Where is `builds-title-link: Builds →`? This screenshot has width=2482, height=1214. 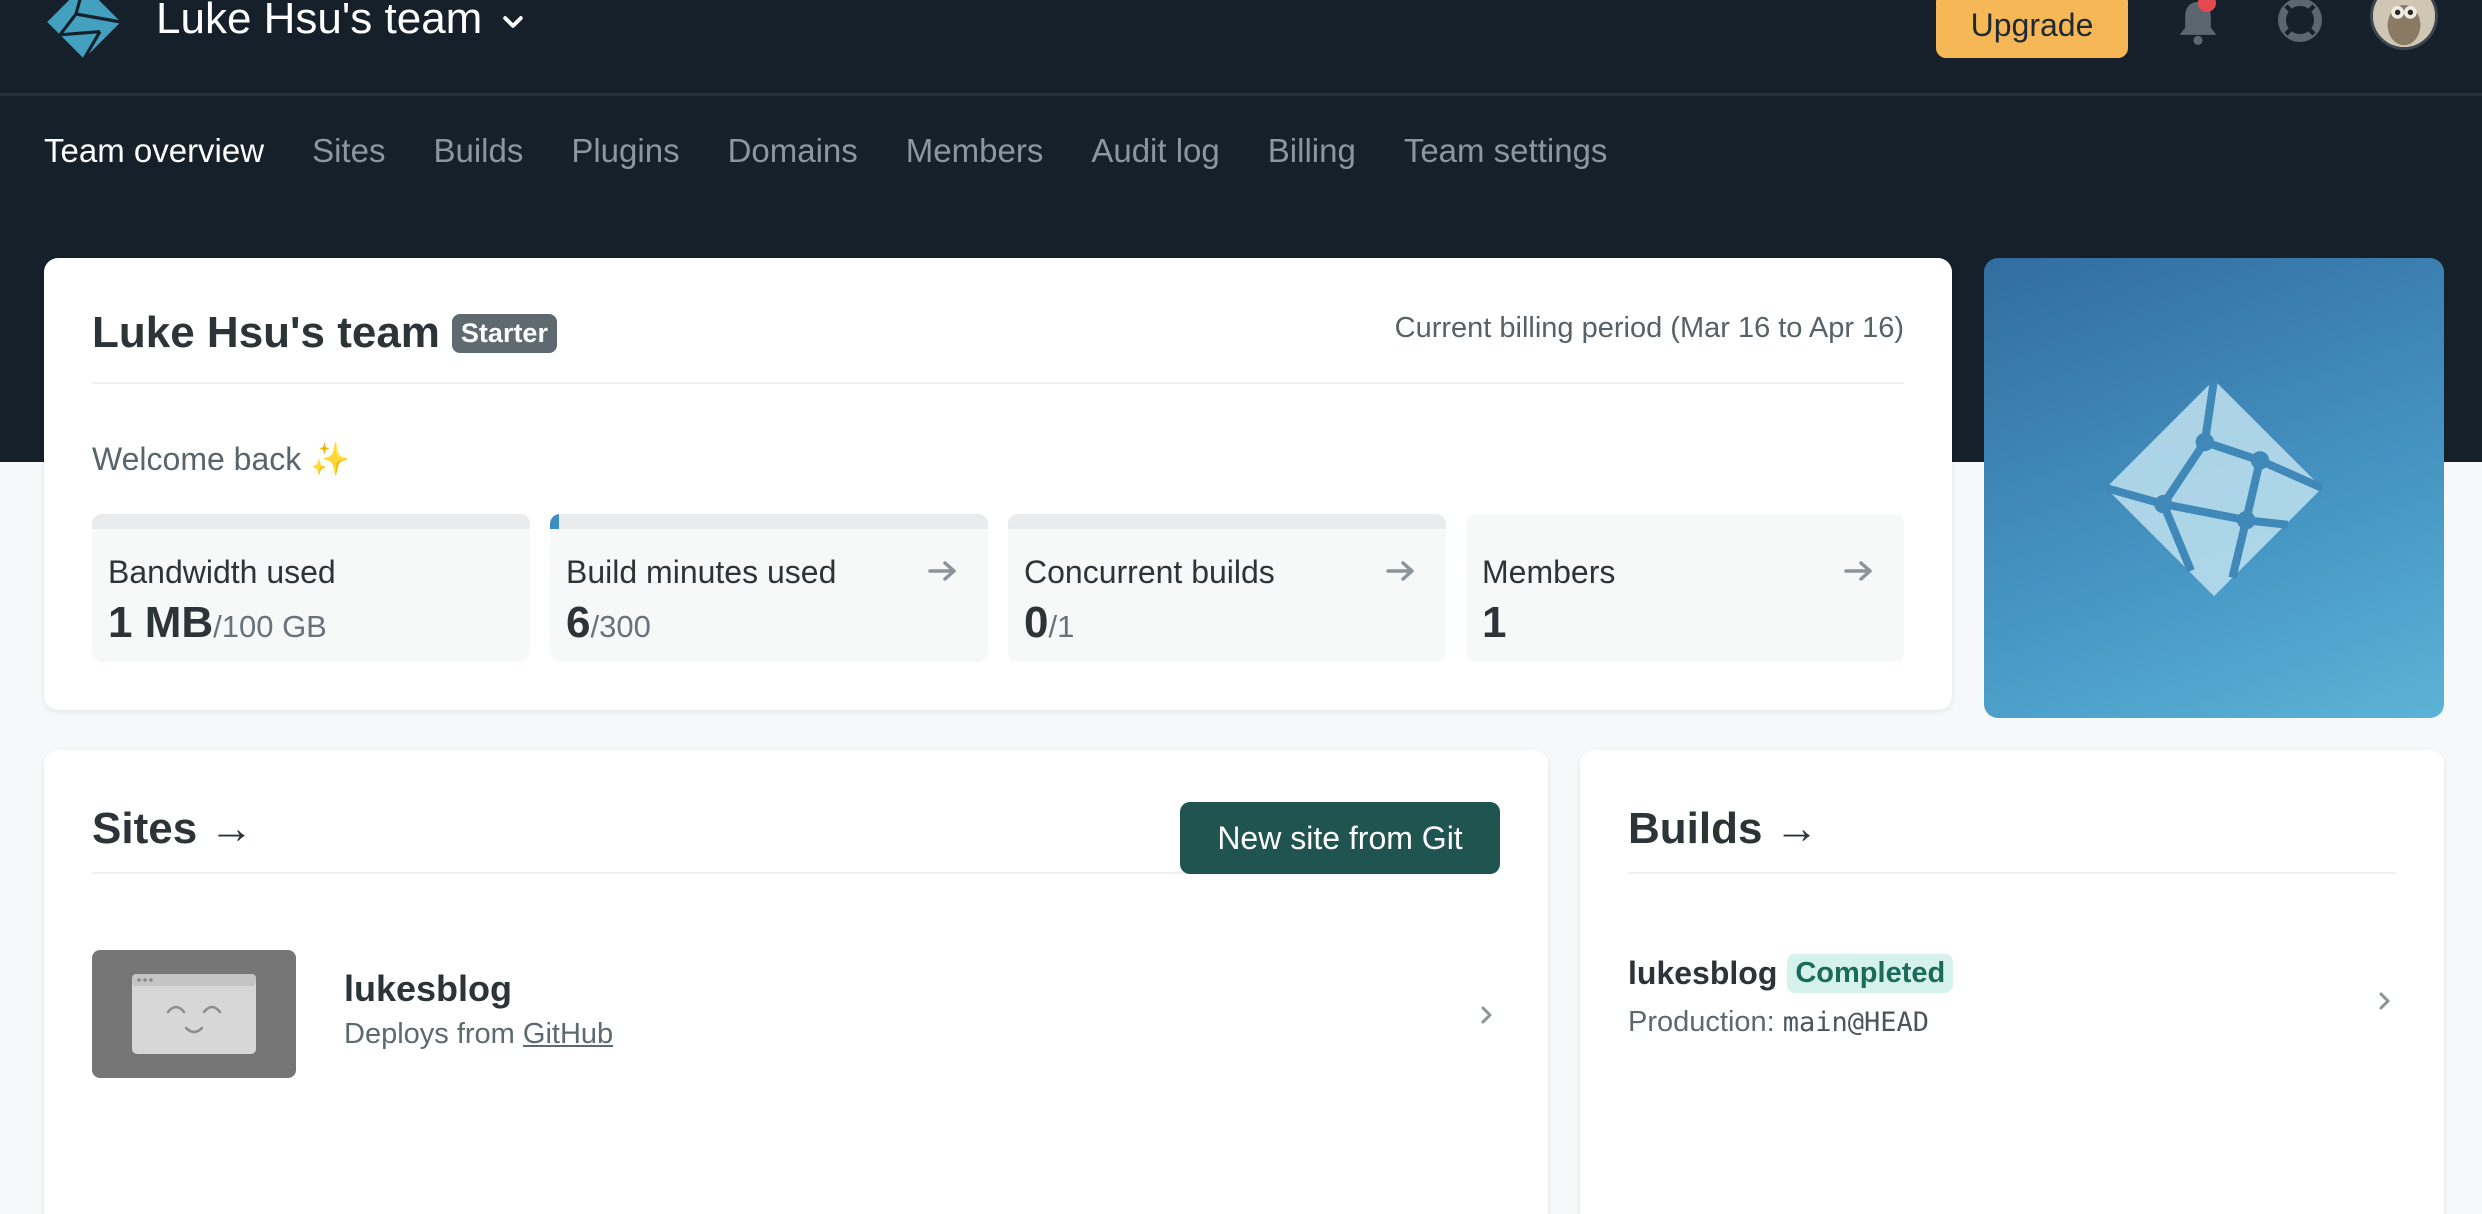
builds-title-link: Builds → is located at coordinates (1723, 829).